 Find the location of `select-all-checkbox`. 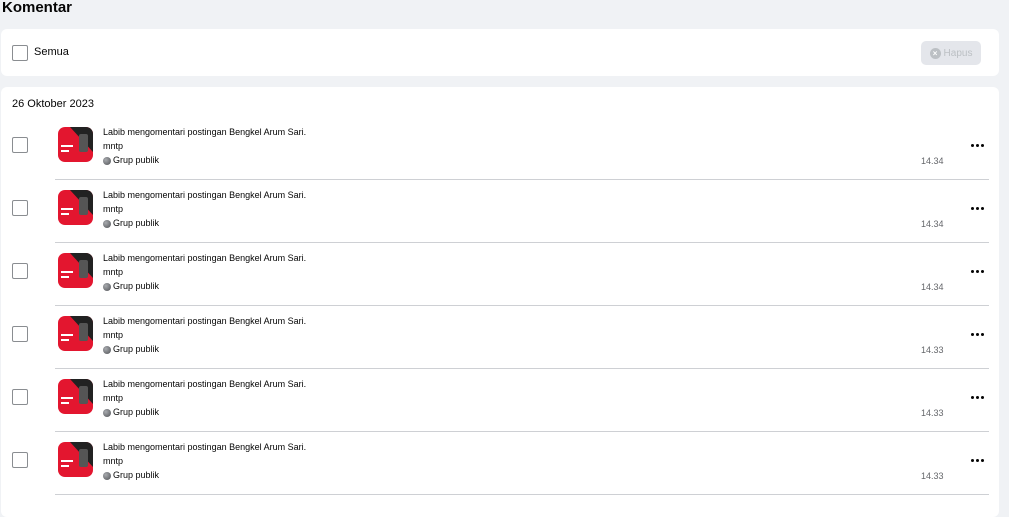

select-all-checkbox is located at coordinates (20, 53).